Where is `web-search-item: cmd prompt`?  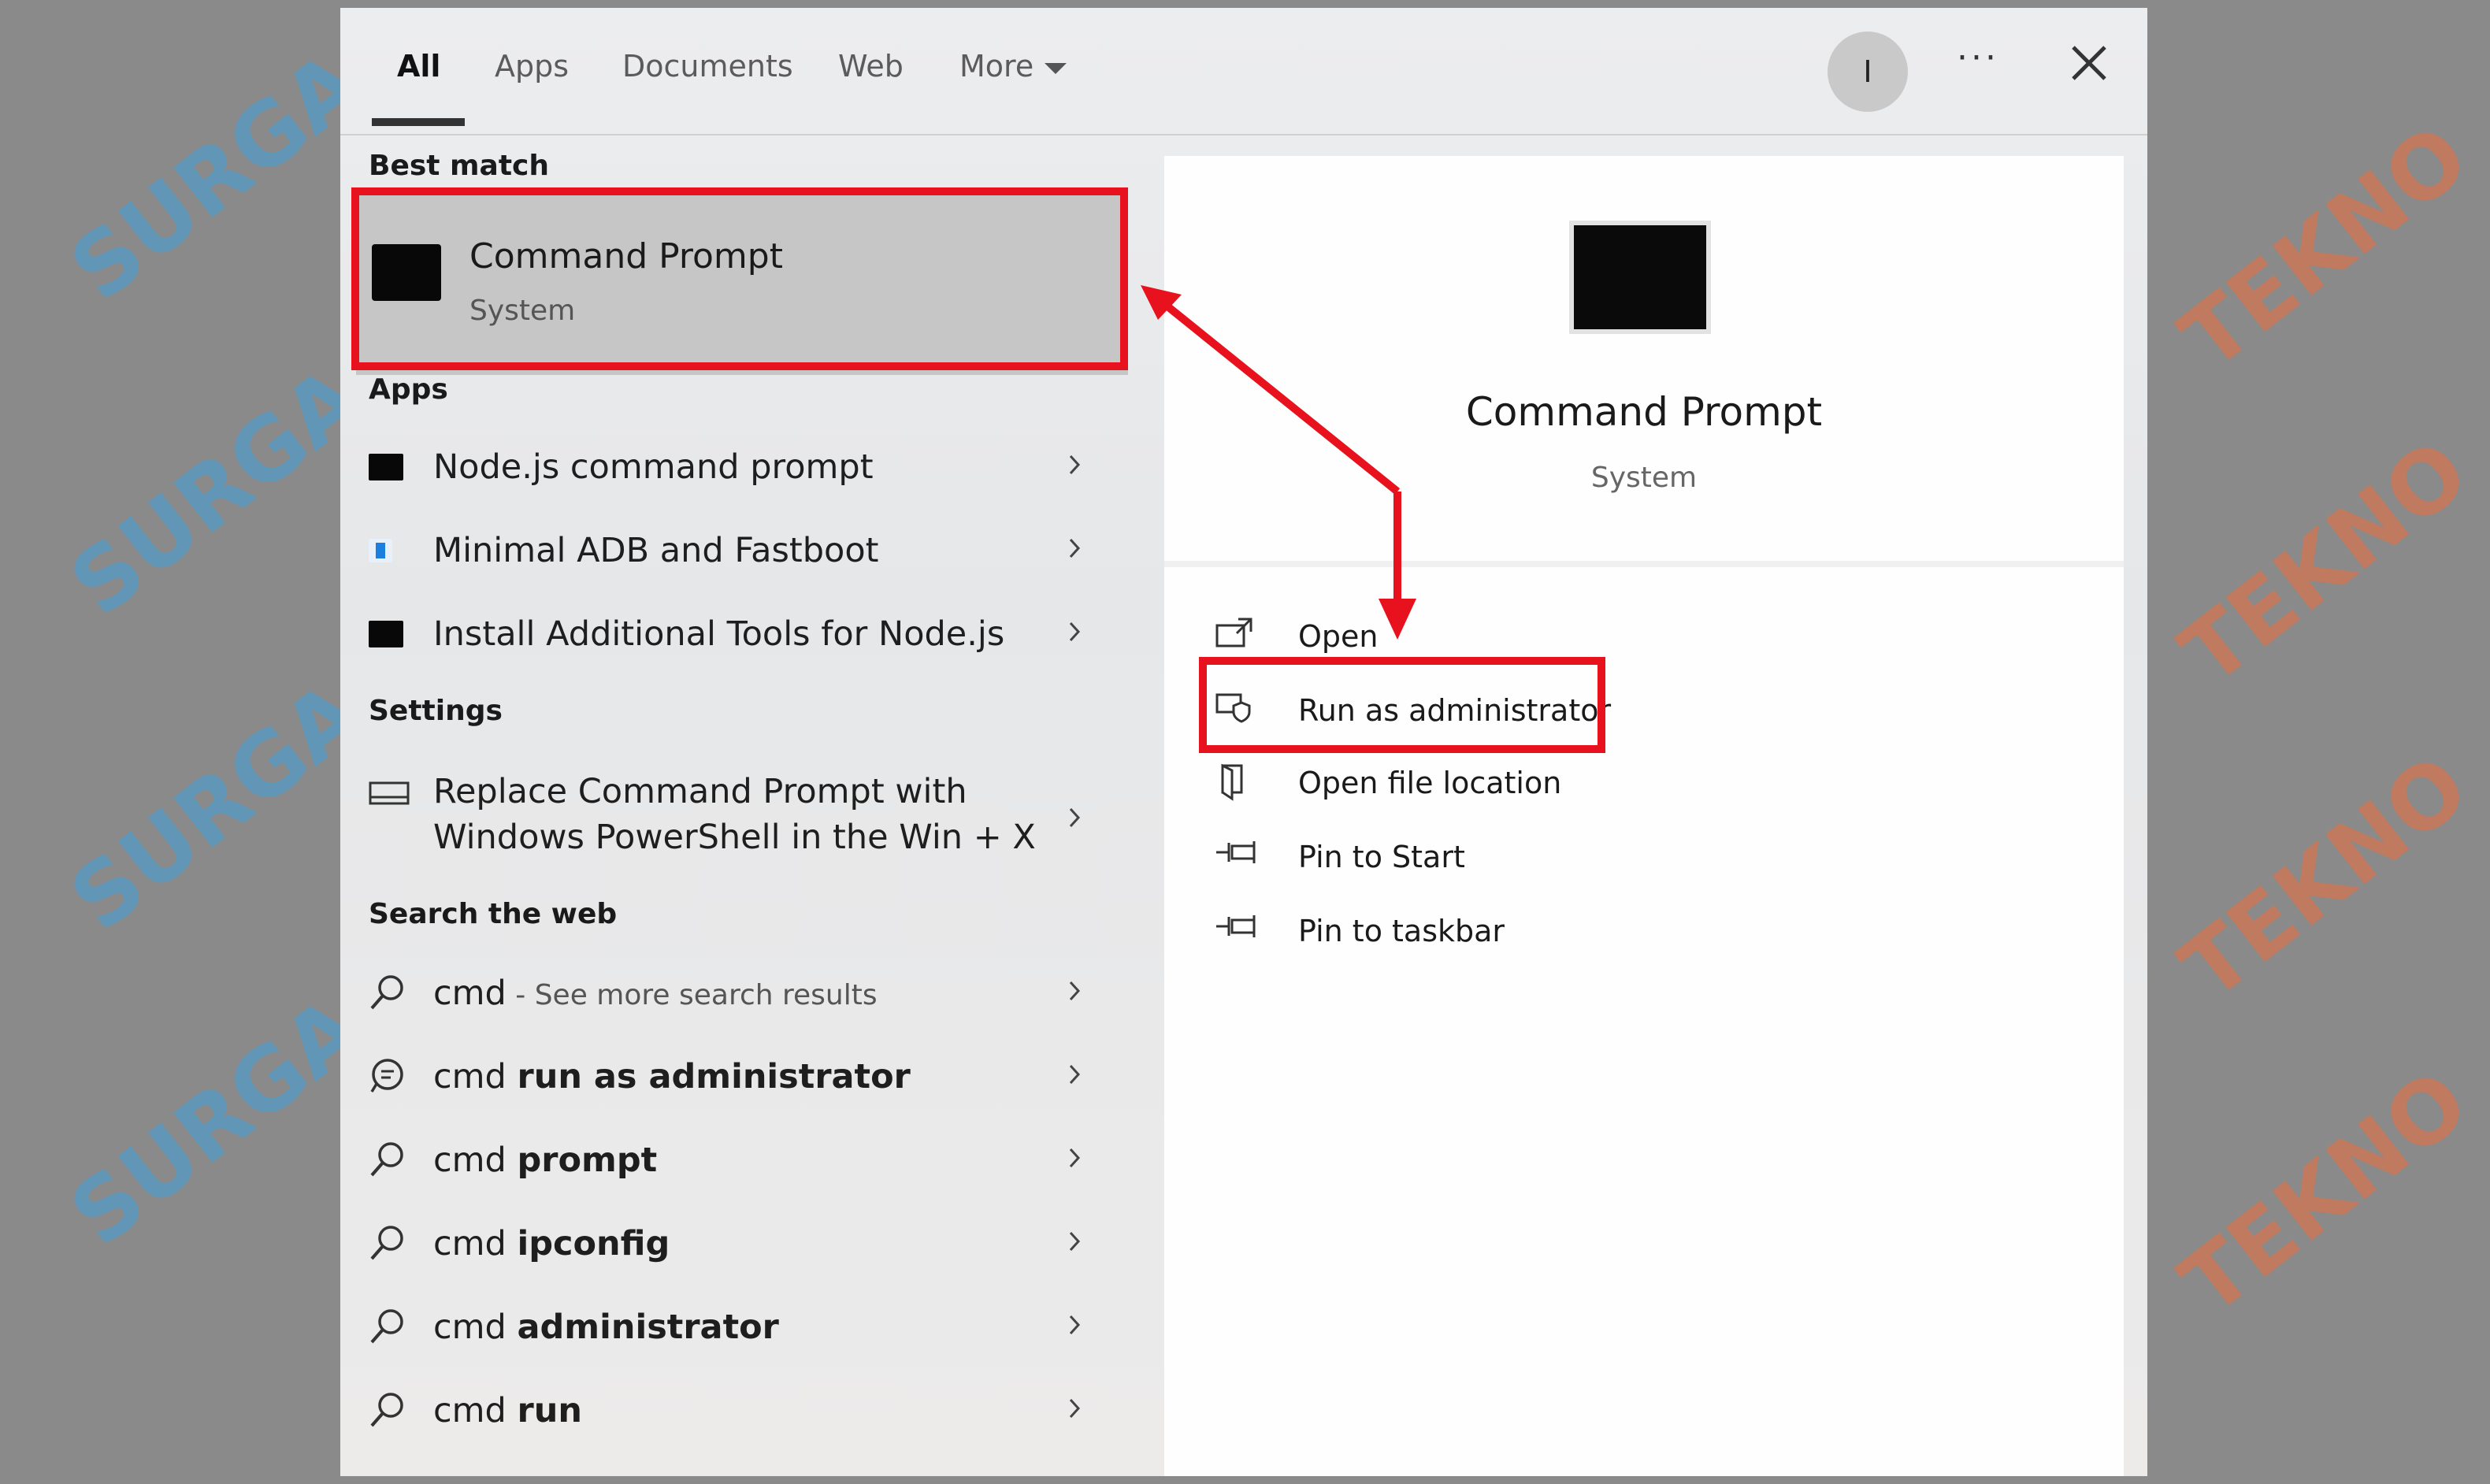 web-search-item: cmd prompt is located at coordinates (742, 1161).